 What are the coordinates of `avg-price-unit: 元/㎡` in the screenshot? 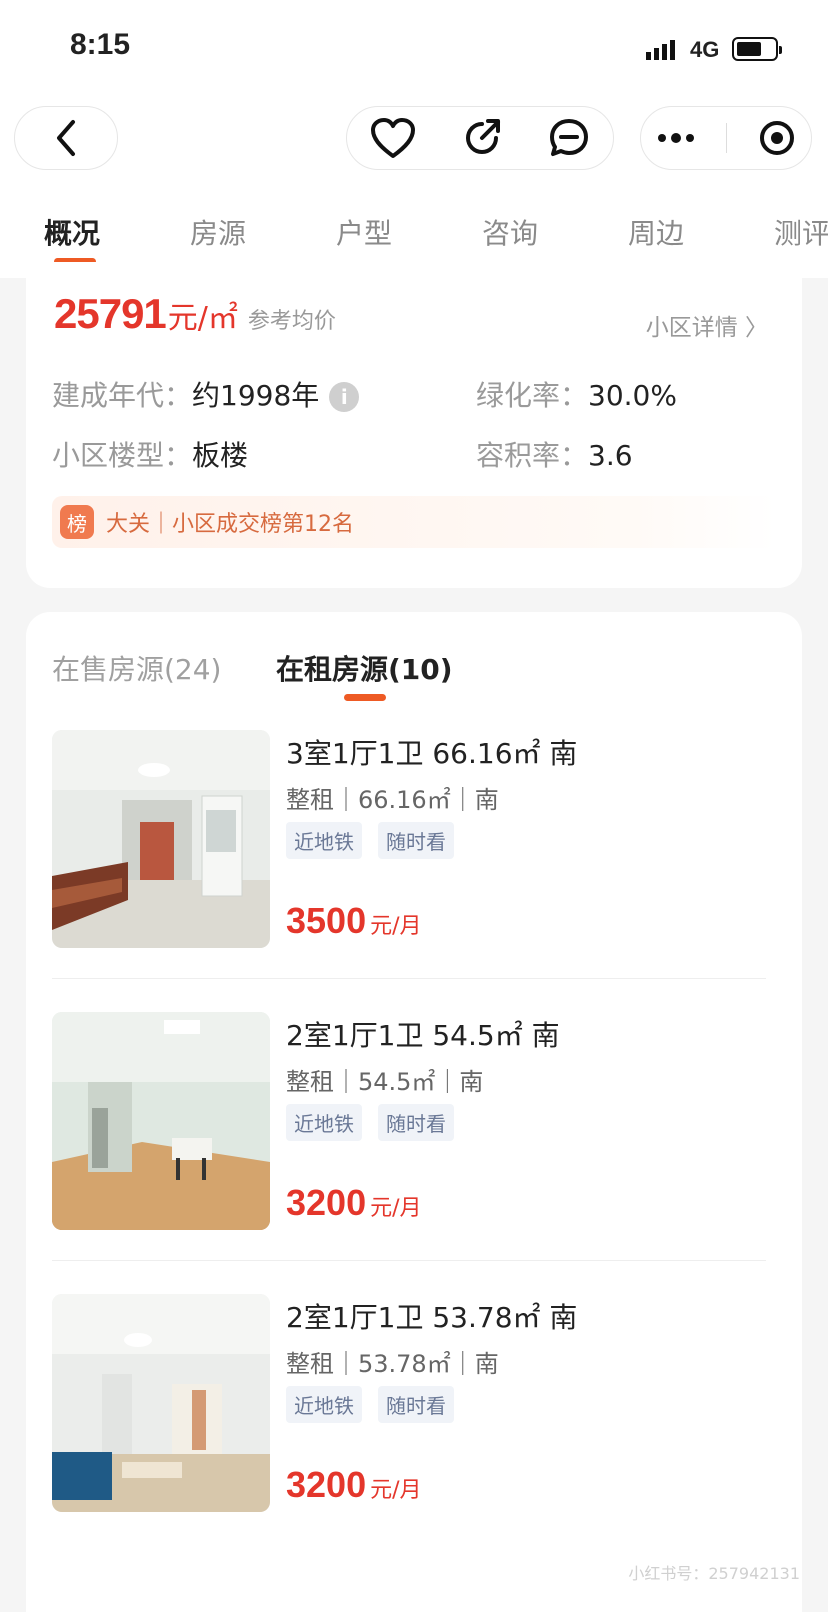 It's located at (203, 315).